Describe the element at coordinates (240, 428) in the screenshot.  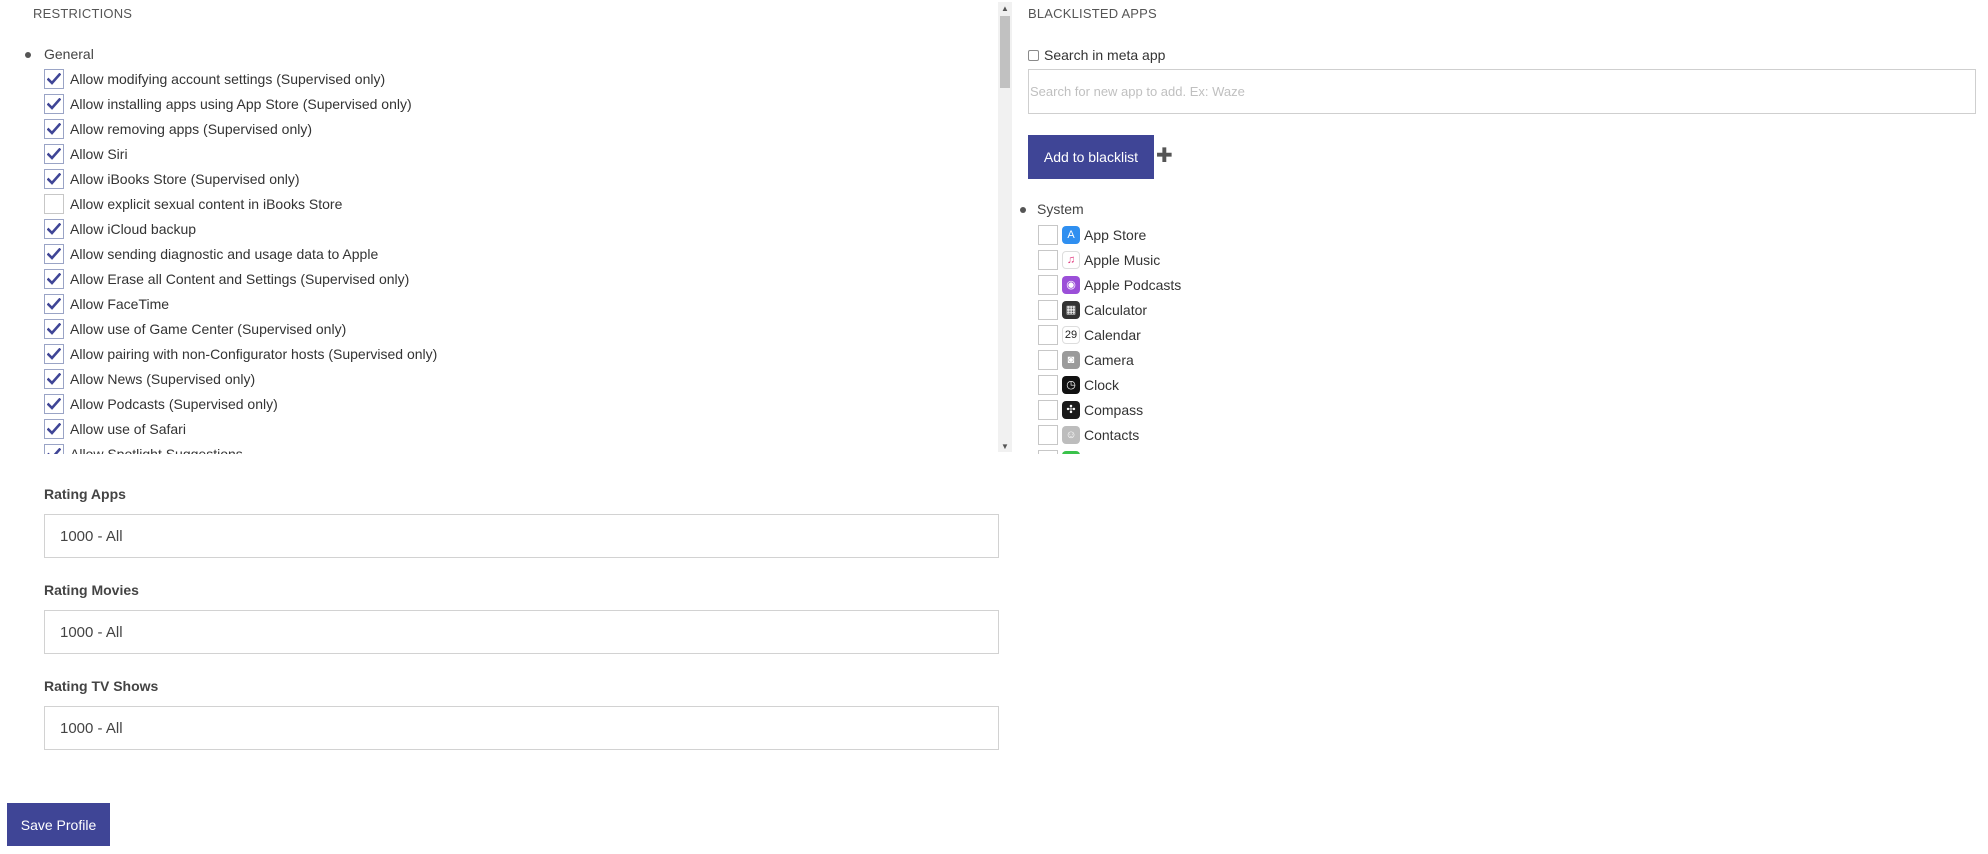
I see `restriction-item: Allow use of Safari` at that location.